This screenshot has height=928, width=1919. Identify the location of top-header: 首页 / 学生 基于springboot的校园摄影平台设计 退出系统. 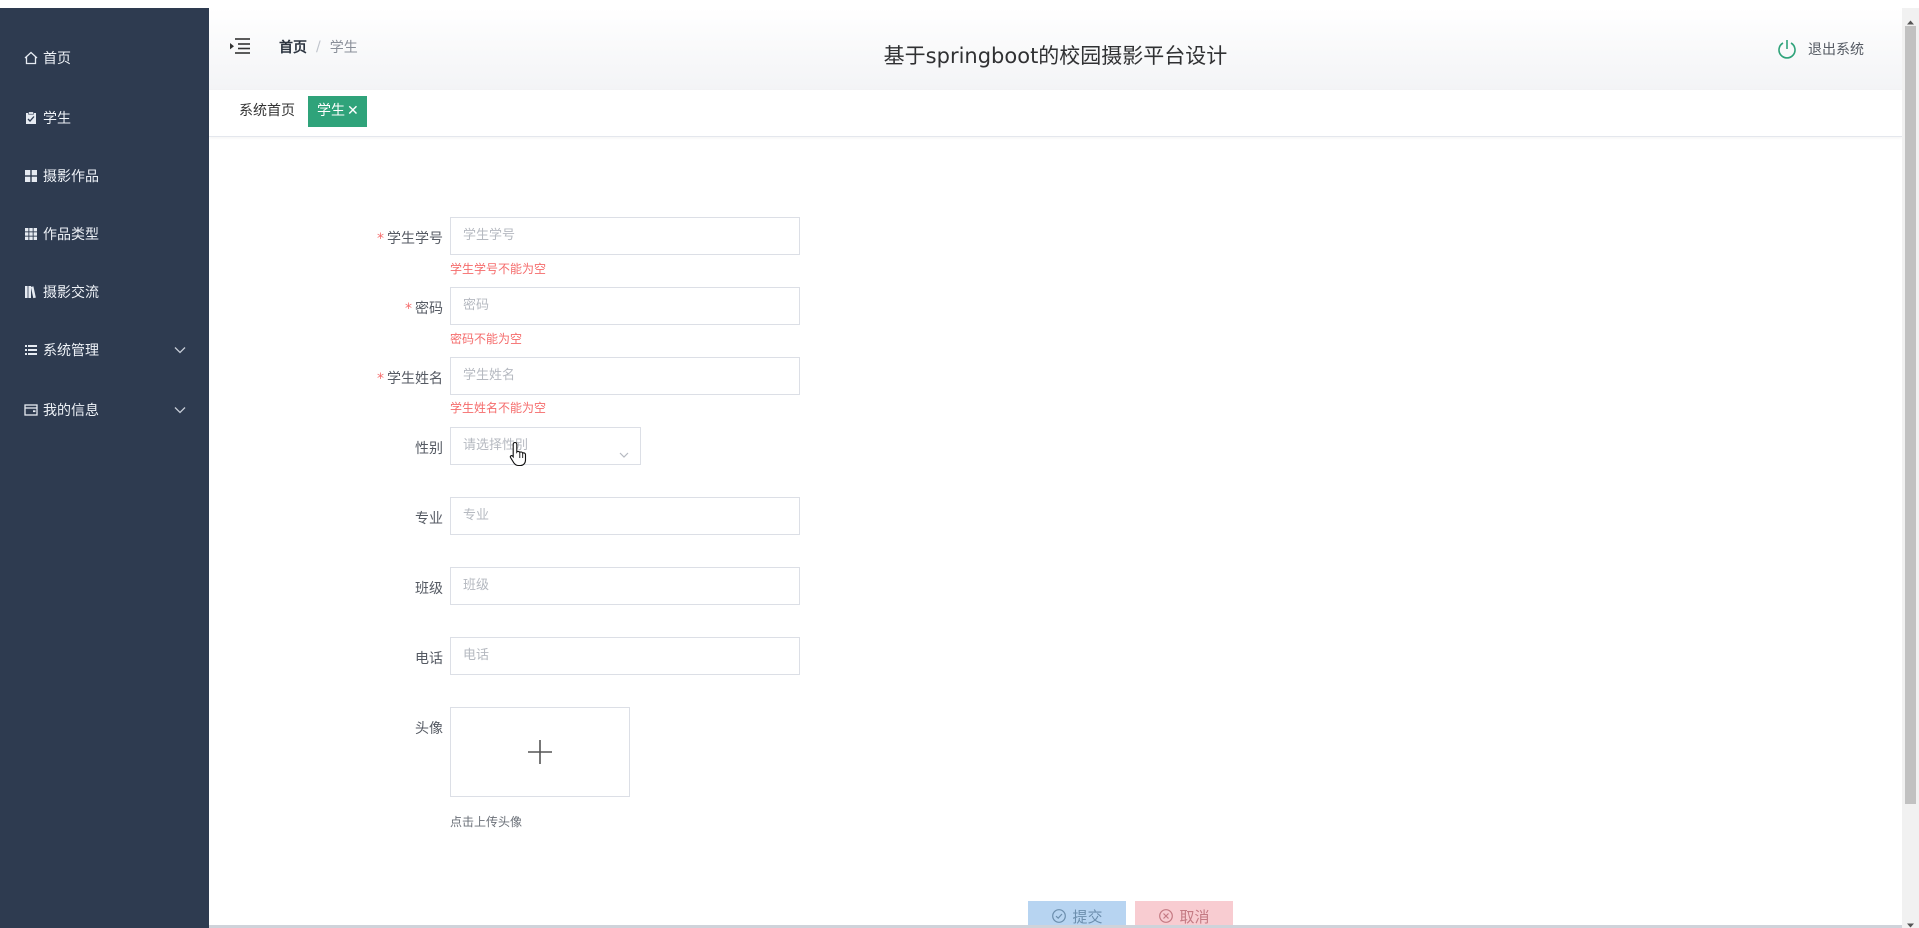
(1055, 49).